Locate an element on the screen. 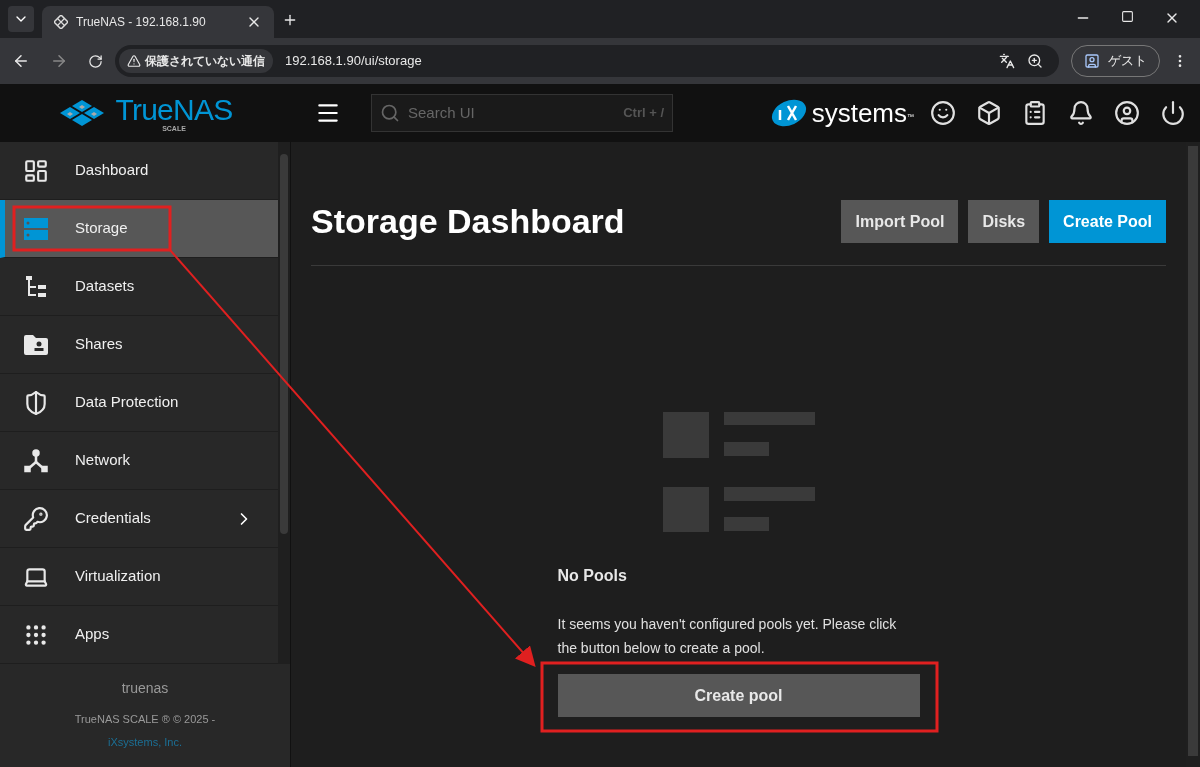  empty-title: No Pools is located at coordinates (592, 576).